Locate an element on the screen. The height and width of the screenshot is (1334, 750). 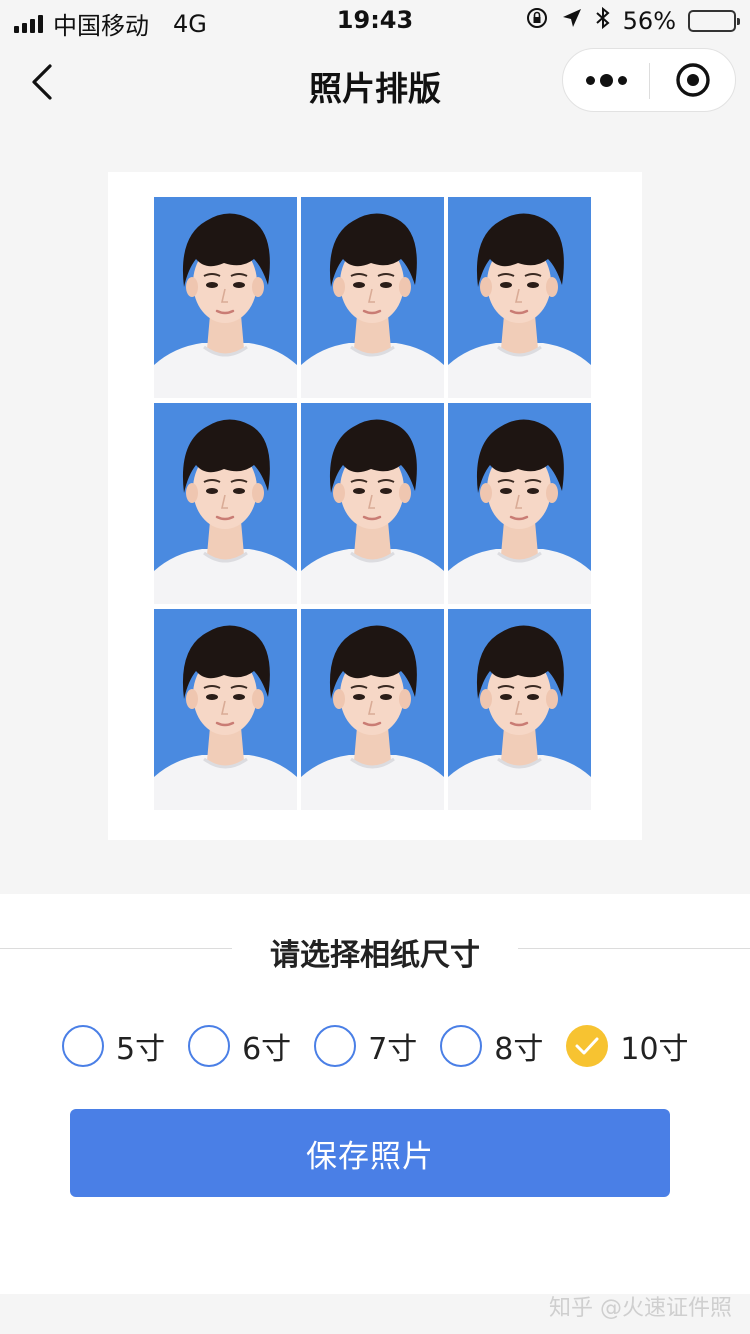
close-mini-program-button is located at coordinates (693, 80).